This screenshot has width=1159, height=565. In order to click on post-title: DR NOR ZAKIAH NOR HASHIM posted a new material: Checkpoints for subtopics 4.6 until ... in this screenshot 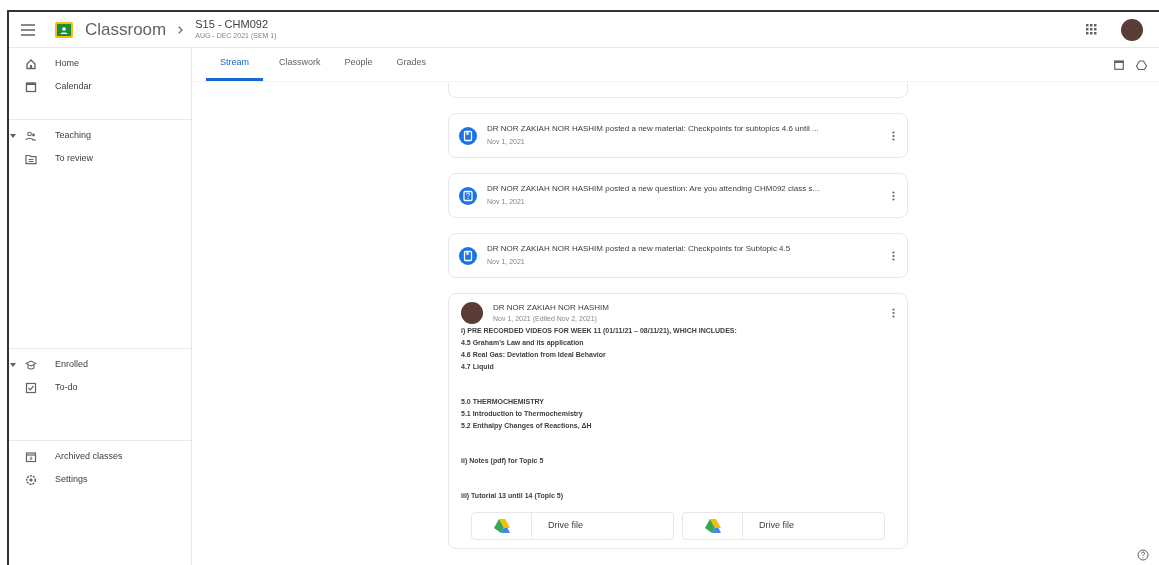, I will do `click(653, 129)`.